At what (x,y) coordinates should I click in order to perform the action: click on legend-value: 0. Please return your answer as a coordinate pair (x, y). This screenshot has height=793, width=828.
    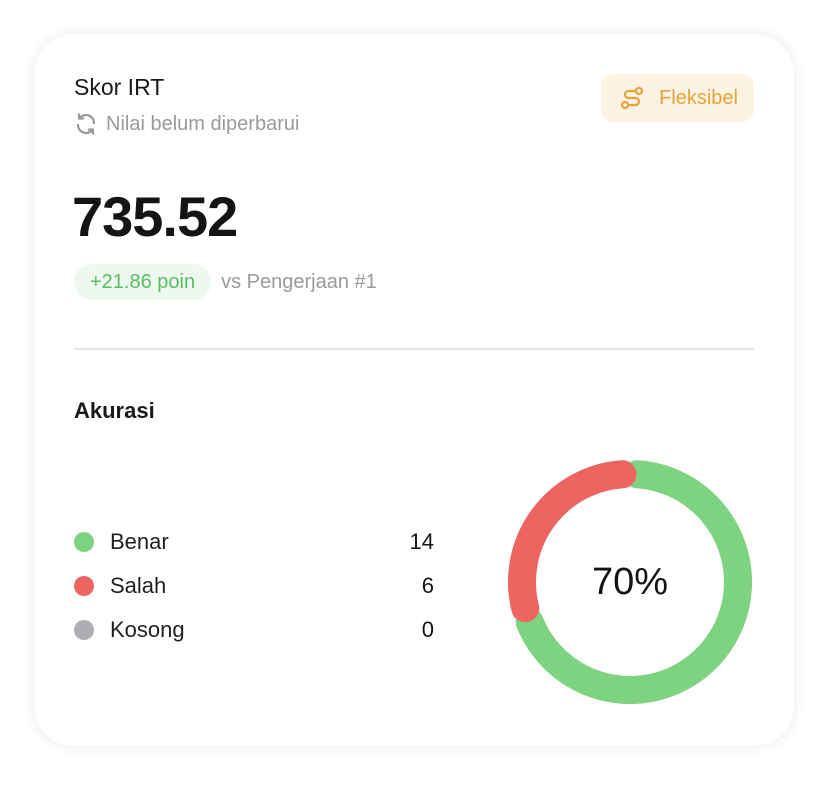
    Looking at the image, I should click on (427, 629).